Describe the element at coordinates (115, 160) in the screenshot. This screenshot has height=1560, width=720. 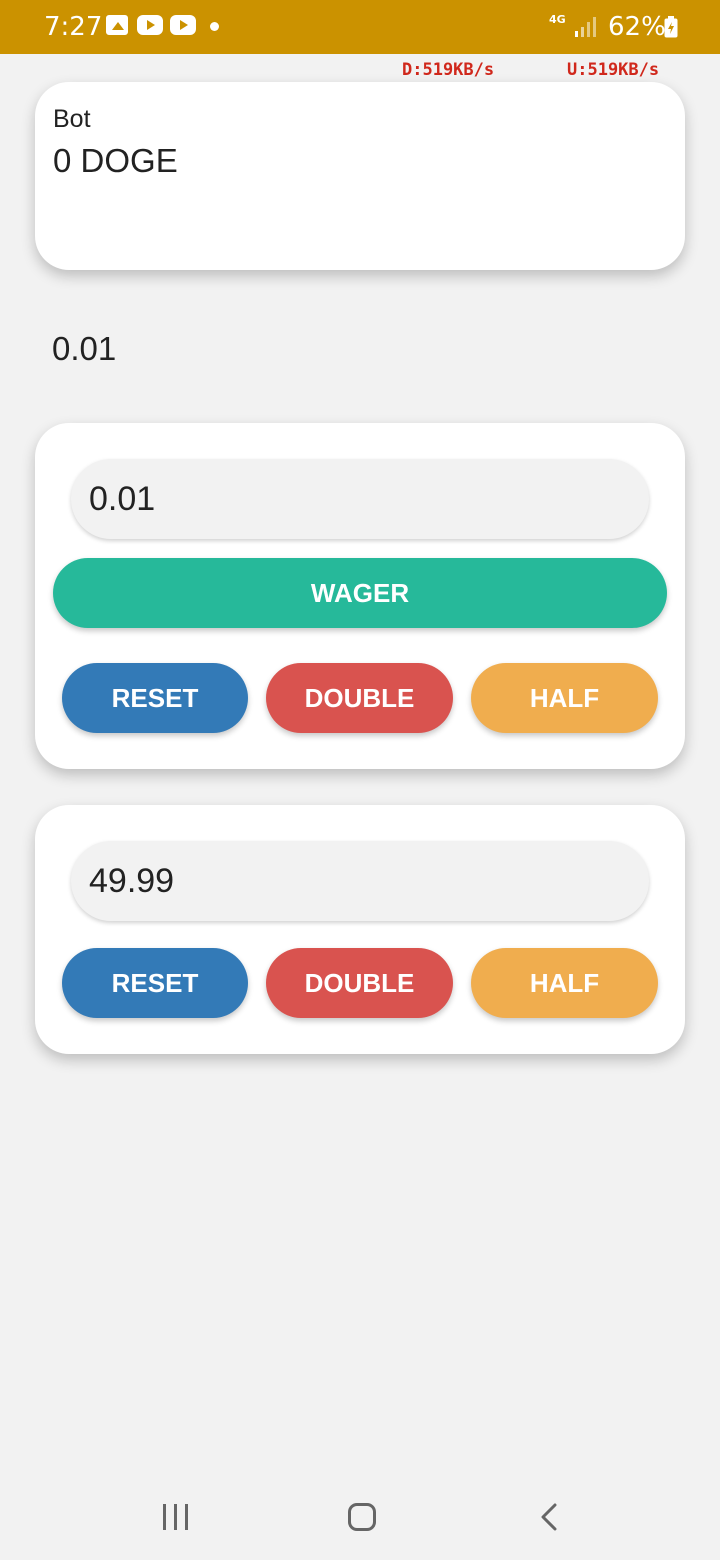
I see `balance-value: 0 DOGE` at that location.